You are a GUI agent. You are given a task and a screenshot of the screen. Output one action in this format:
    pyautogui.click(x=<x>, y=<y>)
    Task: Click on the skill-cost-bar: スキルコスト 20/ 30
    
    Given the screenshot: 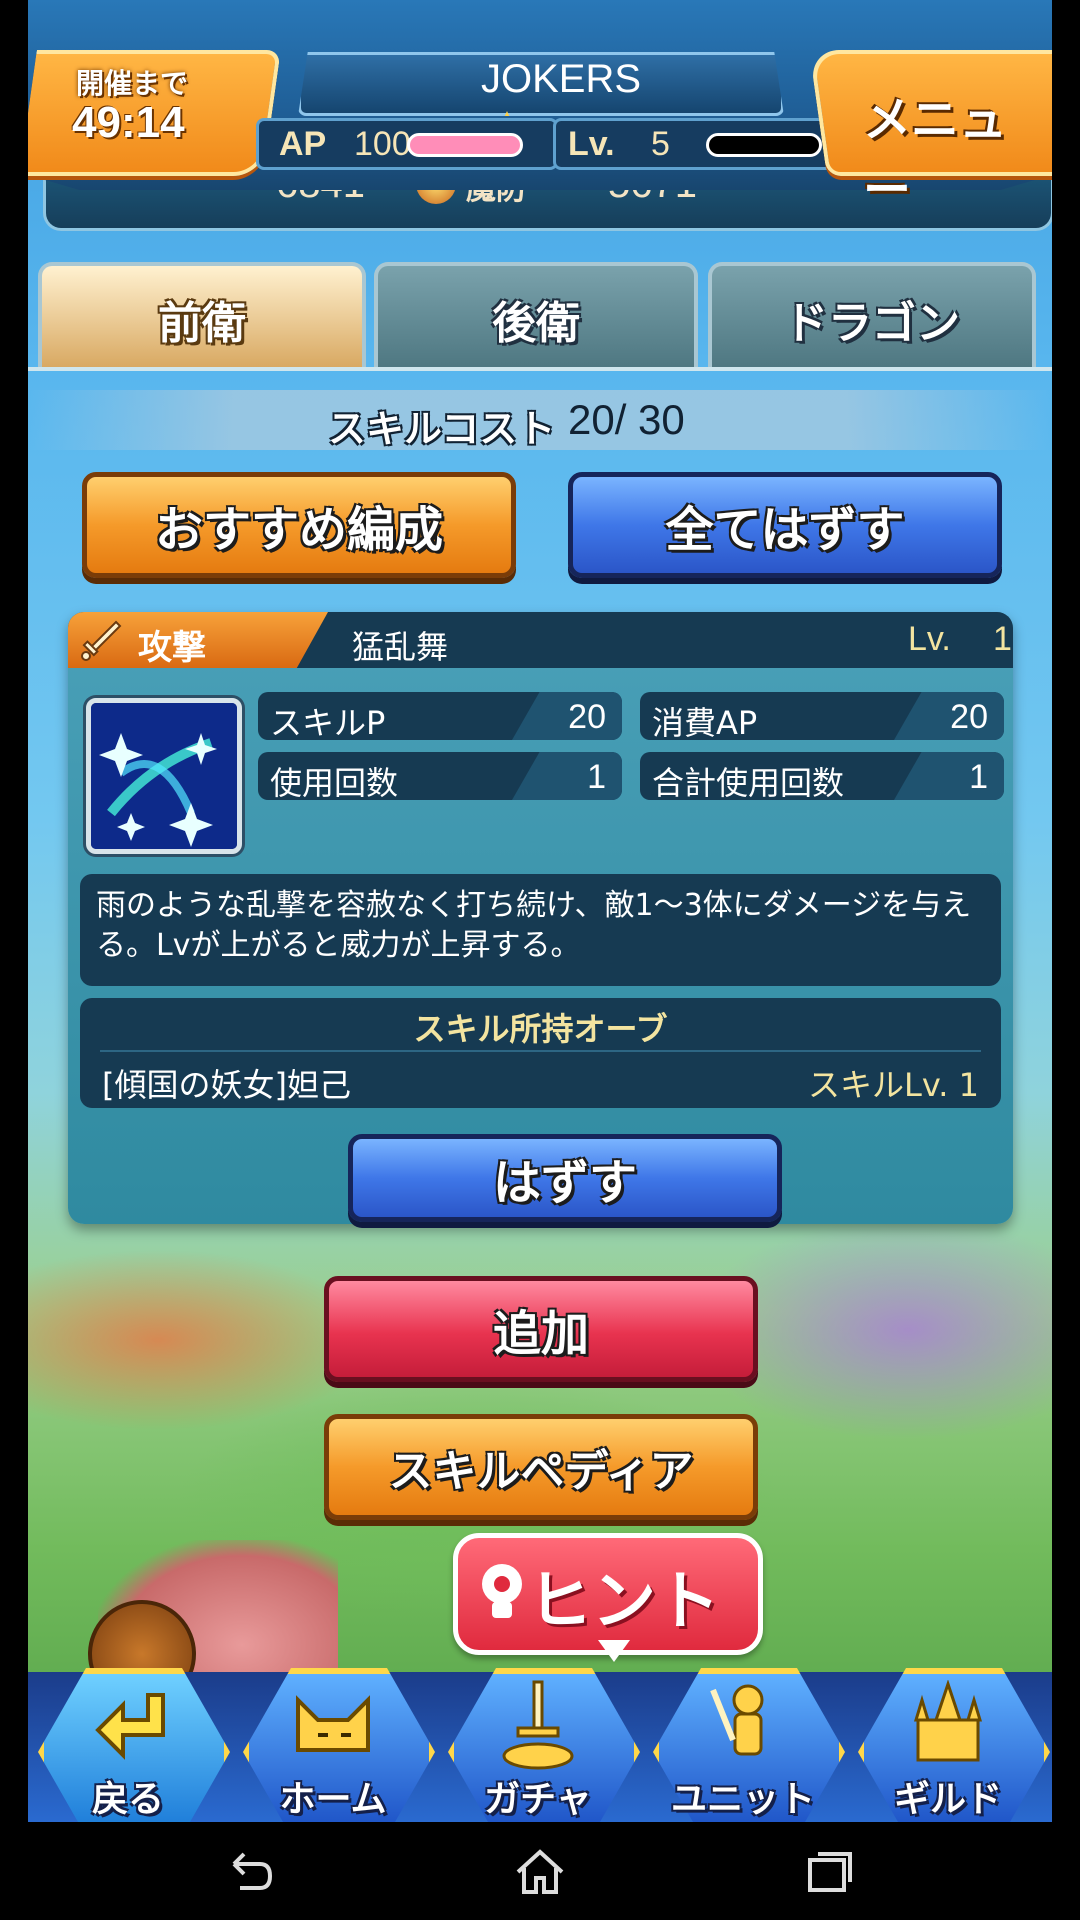 What is the action you would take?
    pyautogui.click(x=540, y=420)
    